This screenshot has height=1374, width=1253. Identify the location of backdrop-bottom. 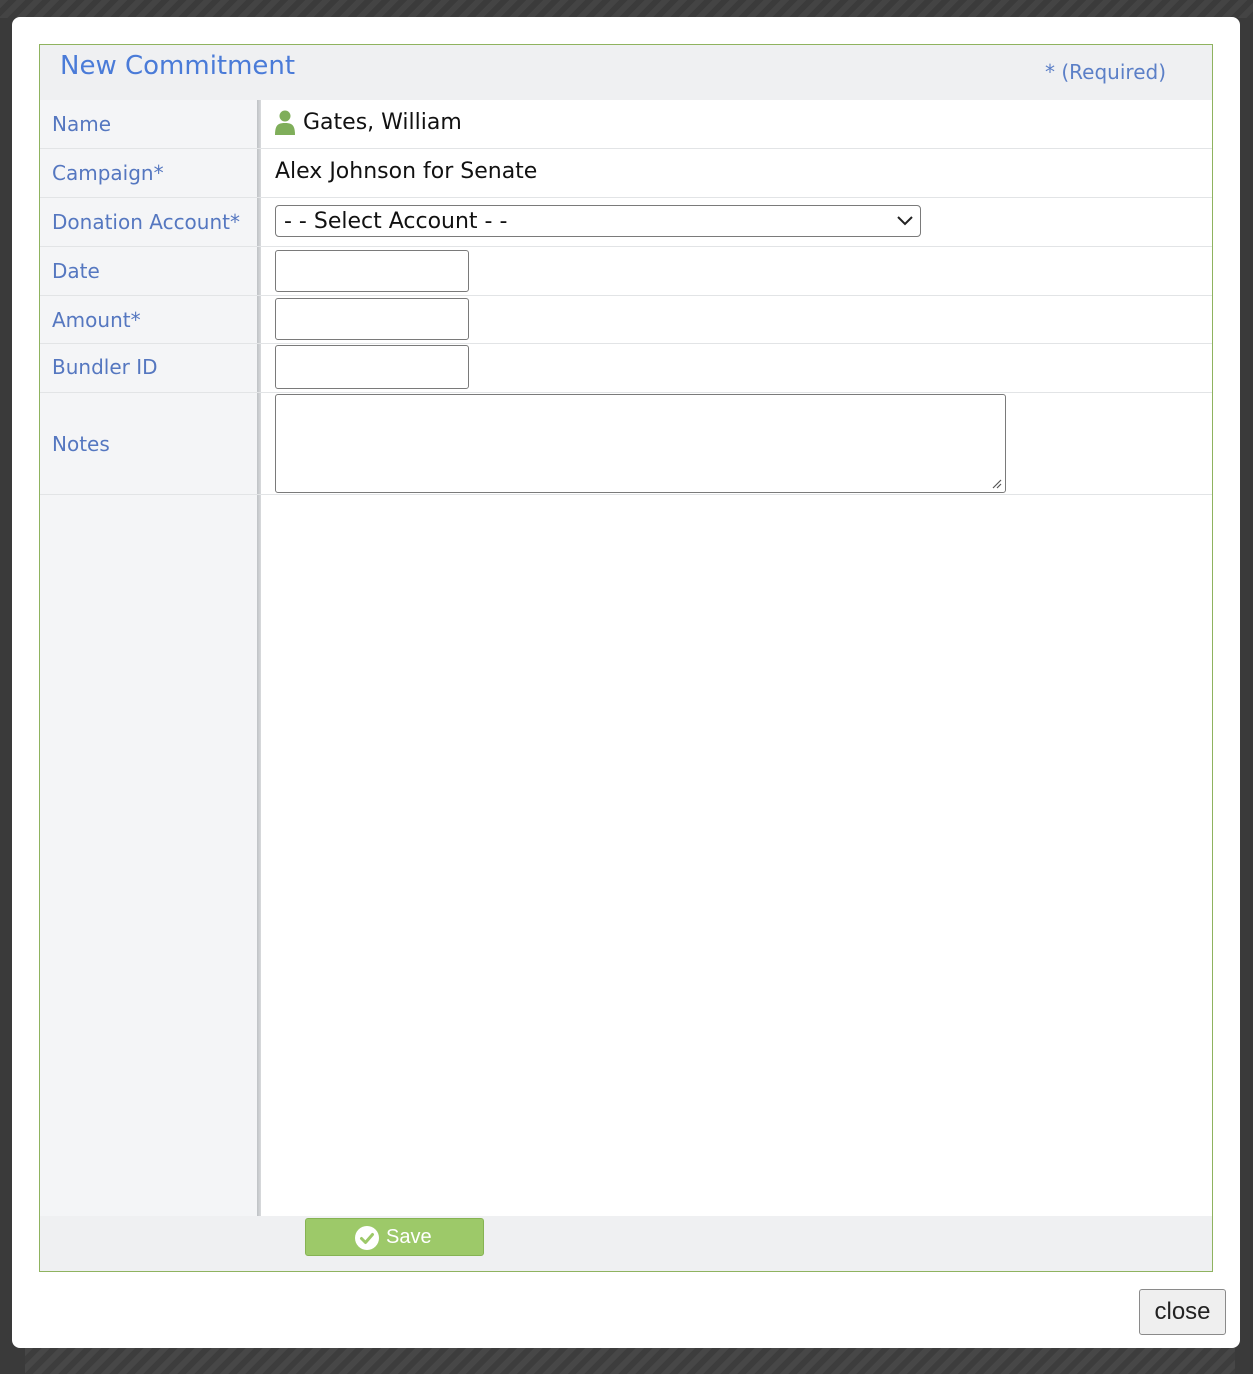
(630, 1361).